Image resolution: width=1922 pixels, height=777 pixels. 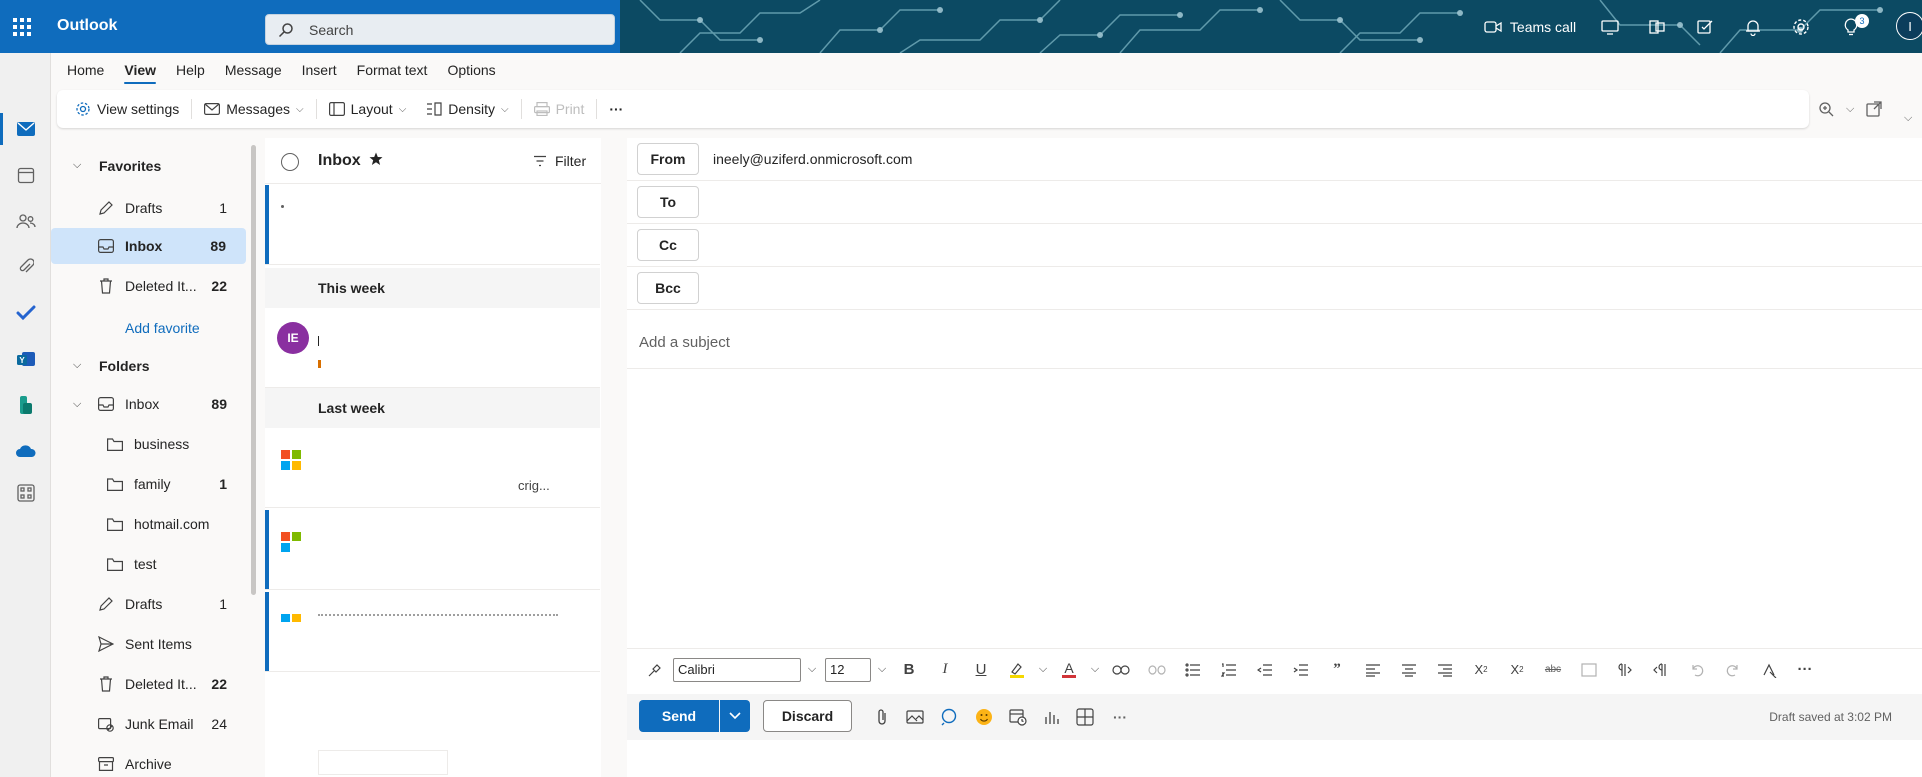 What do you see at coordinates (1909, 26) in the screenshot?
I see `avatar: I` at bounding box center [1909, 26].